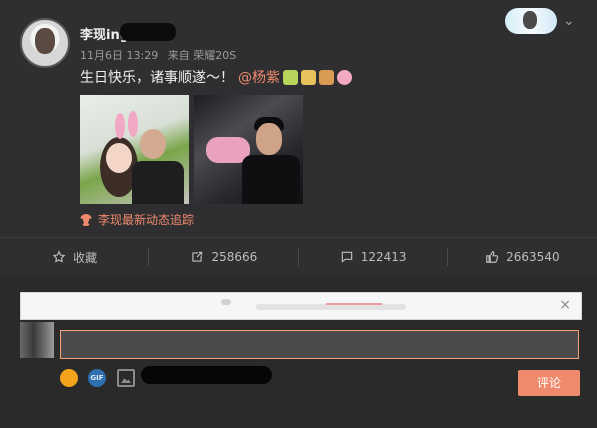 The height and width of the screenshot is (428, 597). What do you see at coordinates (565, 305) in the screenshot?
I see `close-icon: ×` at bounding box center [565, 305].